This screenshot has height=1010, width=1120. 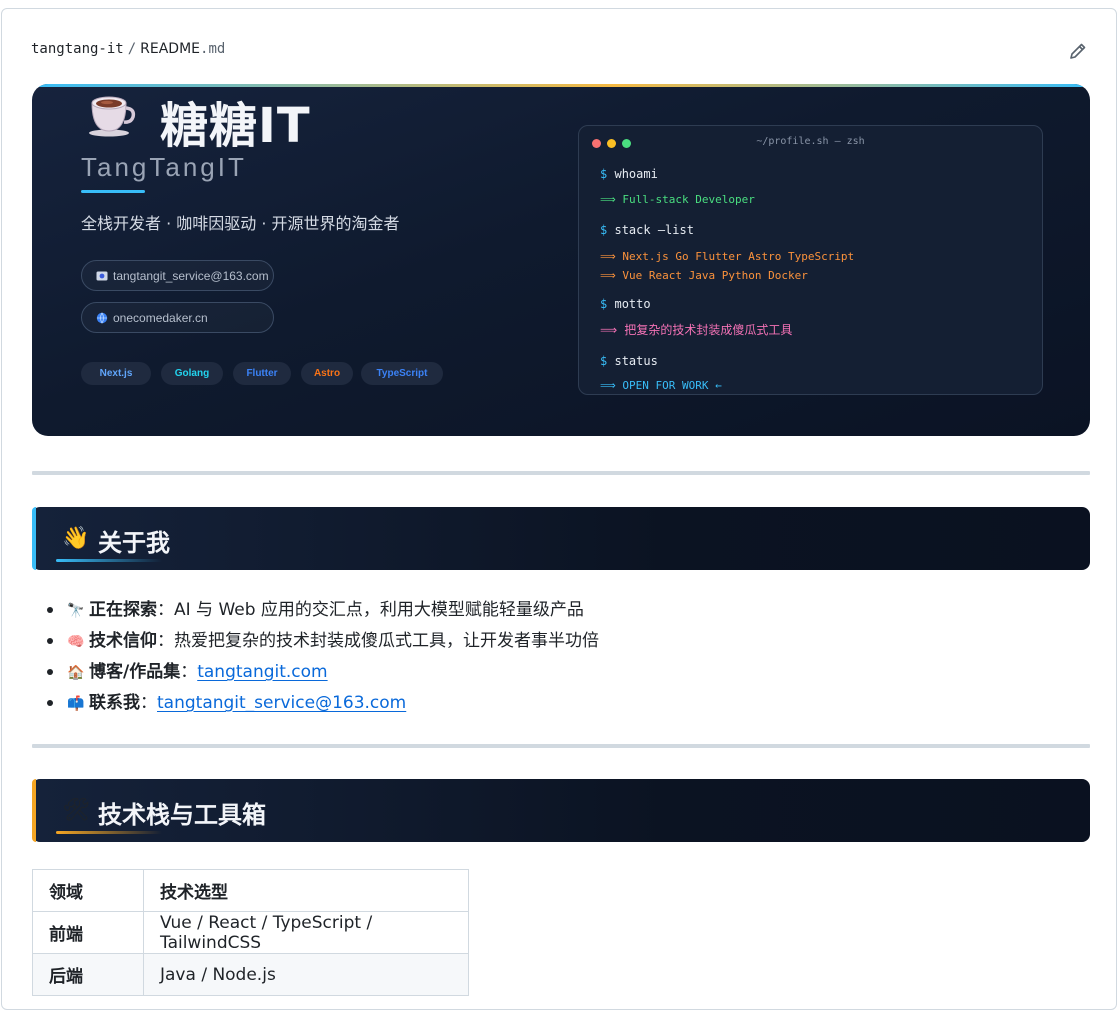 I want to click on table-row: 后端 Java / Node.js, so click(x=250, y=974).